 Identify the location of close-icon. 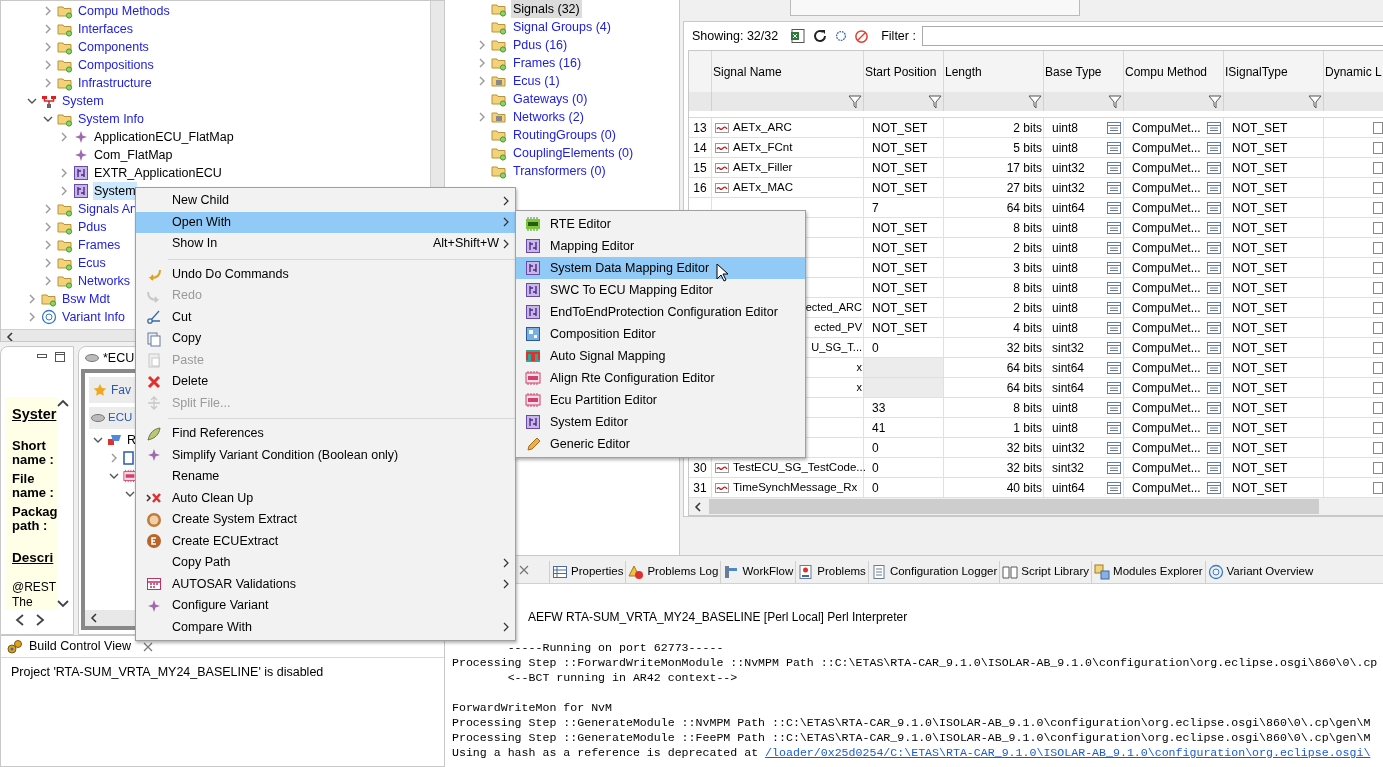
(147, 646).